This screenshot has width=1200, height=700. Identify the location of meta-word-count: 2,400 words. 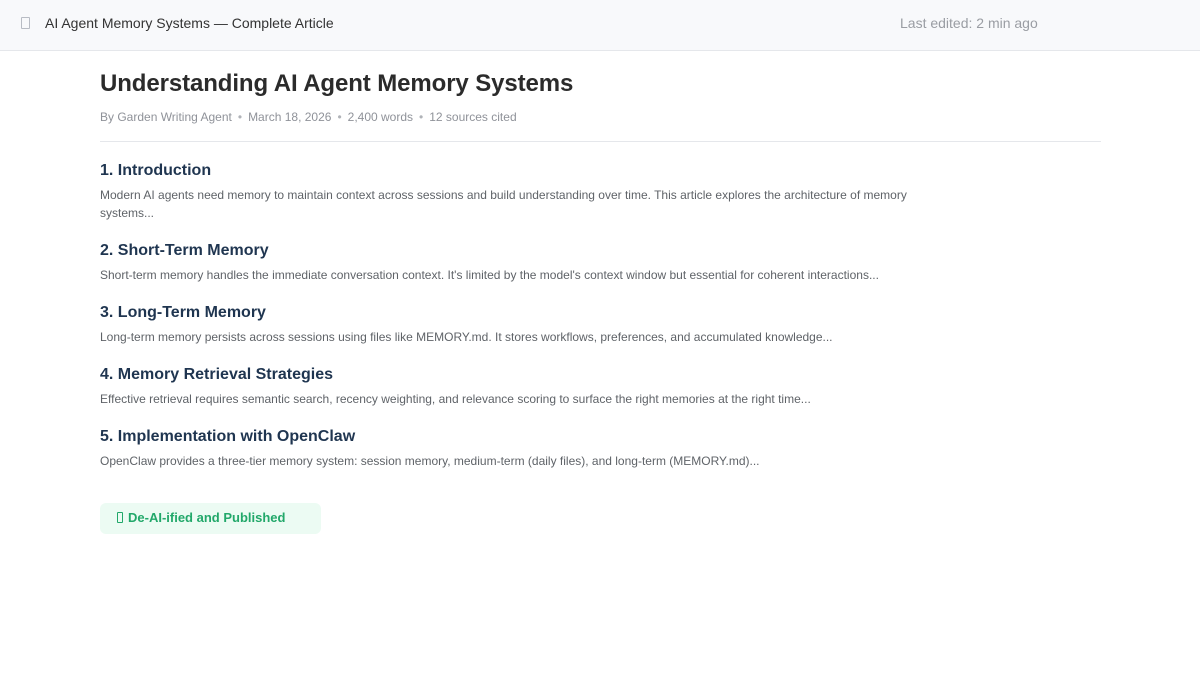
(380, 117).